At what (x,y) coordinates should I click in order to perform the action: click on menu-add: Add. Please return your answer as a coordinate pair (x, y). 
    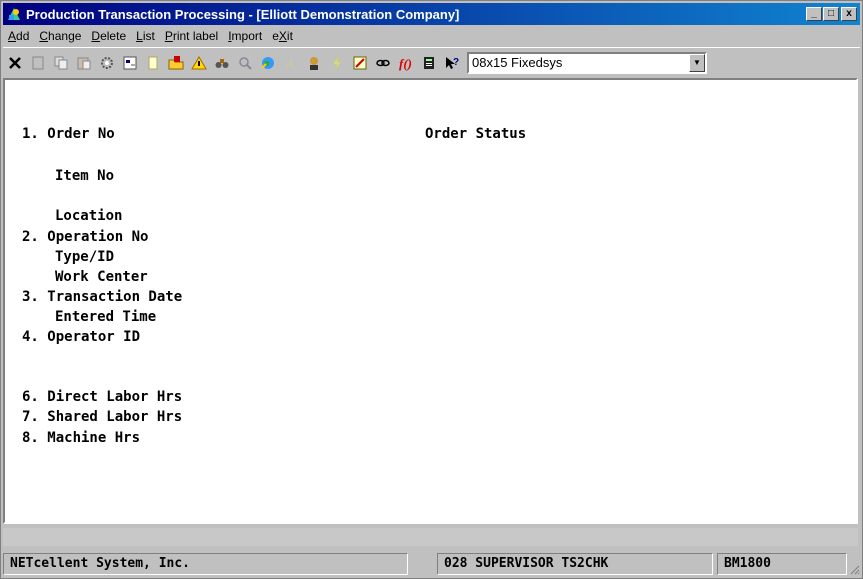
    Looking at the image, I should click on (18, 36).